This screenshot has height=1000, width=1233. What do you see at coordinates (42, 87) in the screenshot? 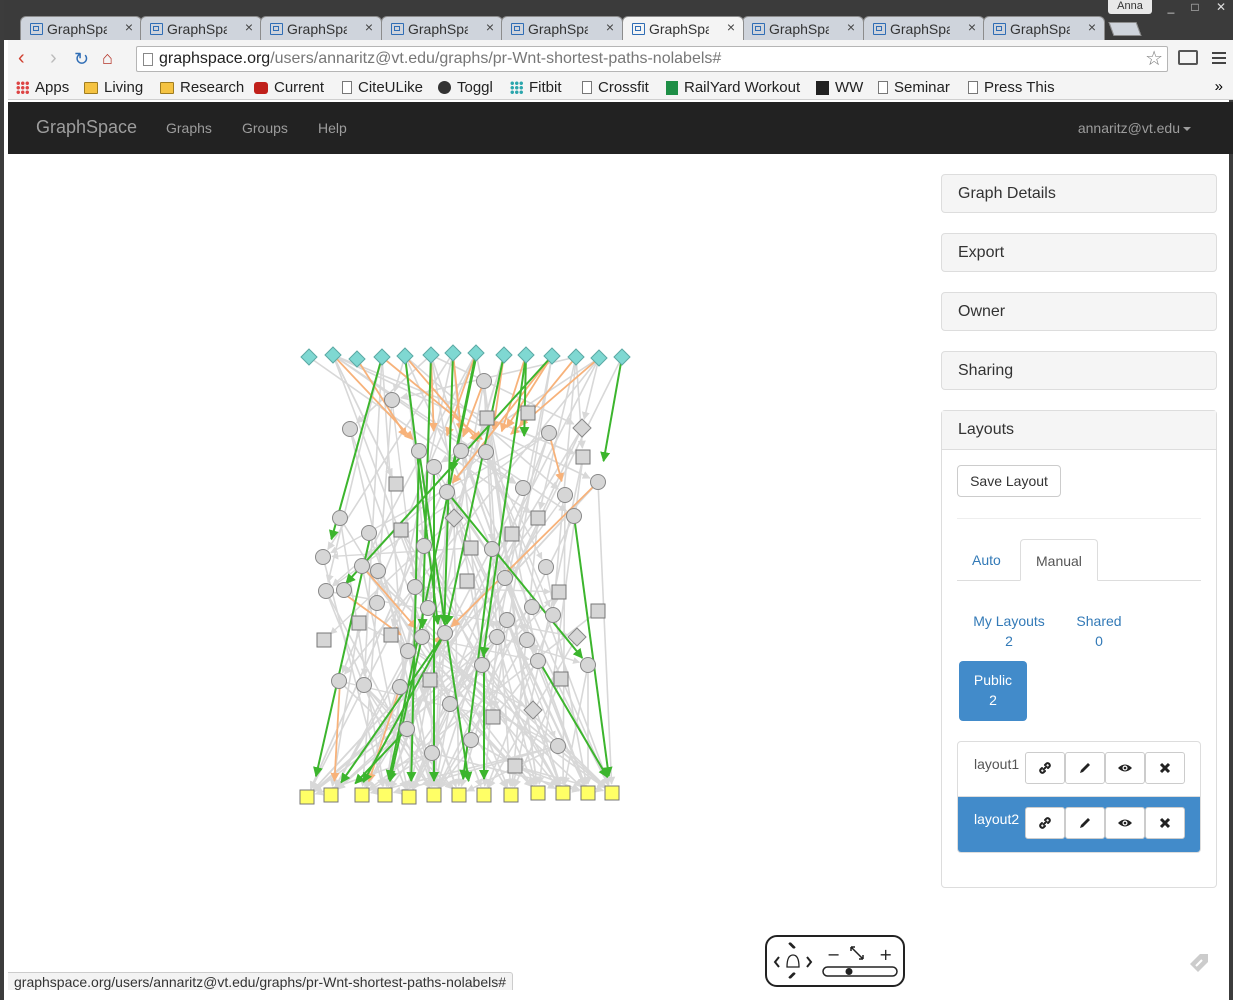
I see `bookmark-apps: Apps` at bounding box center [42, 87].